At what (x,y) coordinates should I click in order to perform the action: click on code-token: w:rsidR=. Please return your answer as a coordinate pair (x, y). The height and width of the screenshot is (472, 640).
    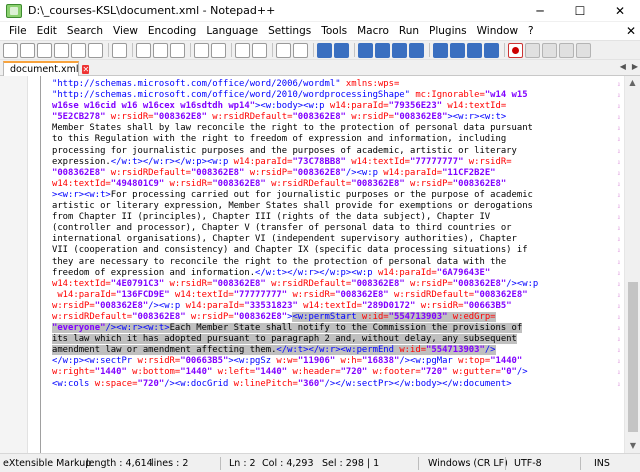
    Looking at the image, I should click on (156, 361).